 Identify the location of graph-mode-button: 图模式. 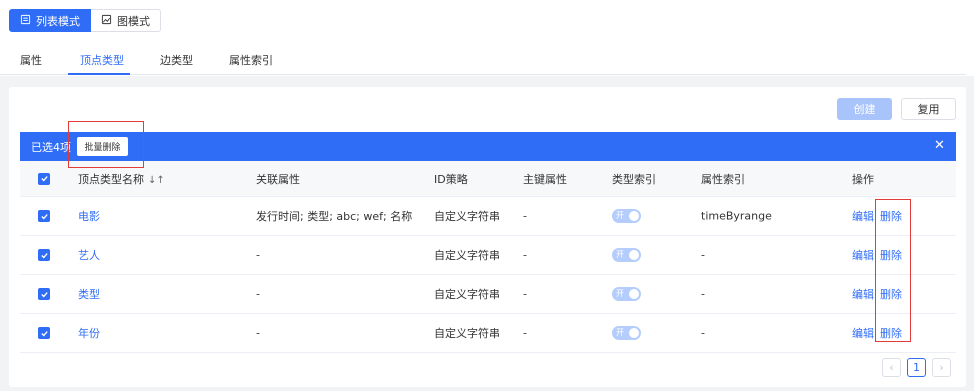
(126, 20).